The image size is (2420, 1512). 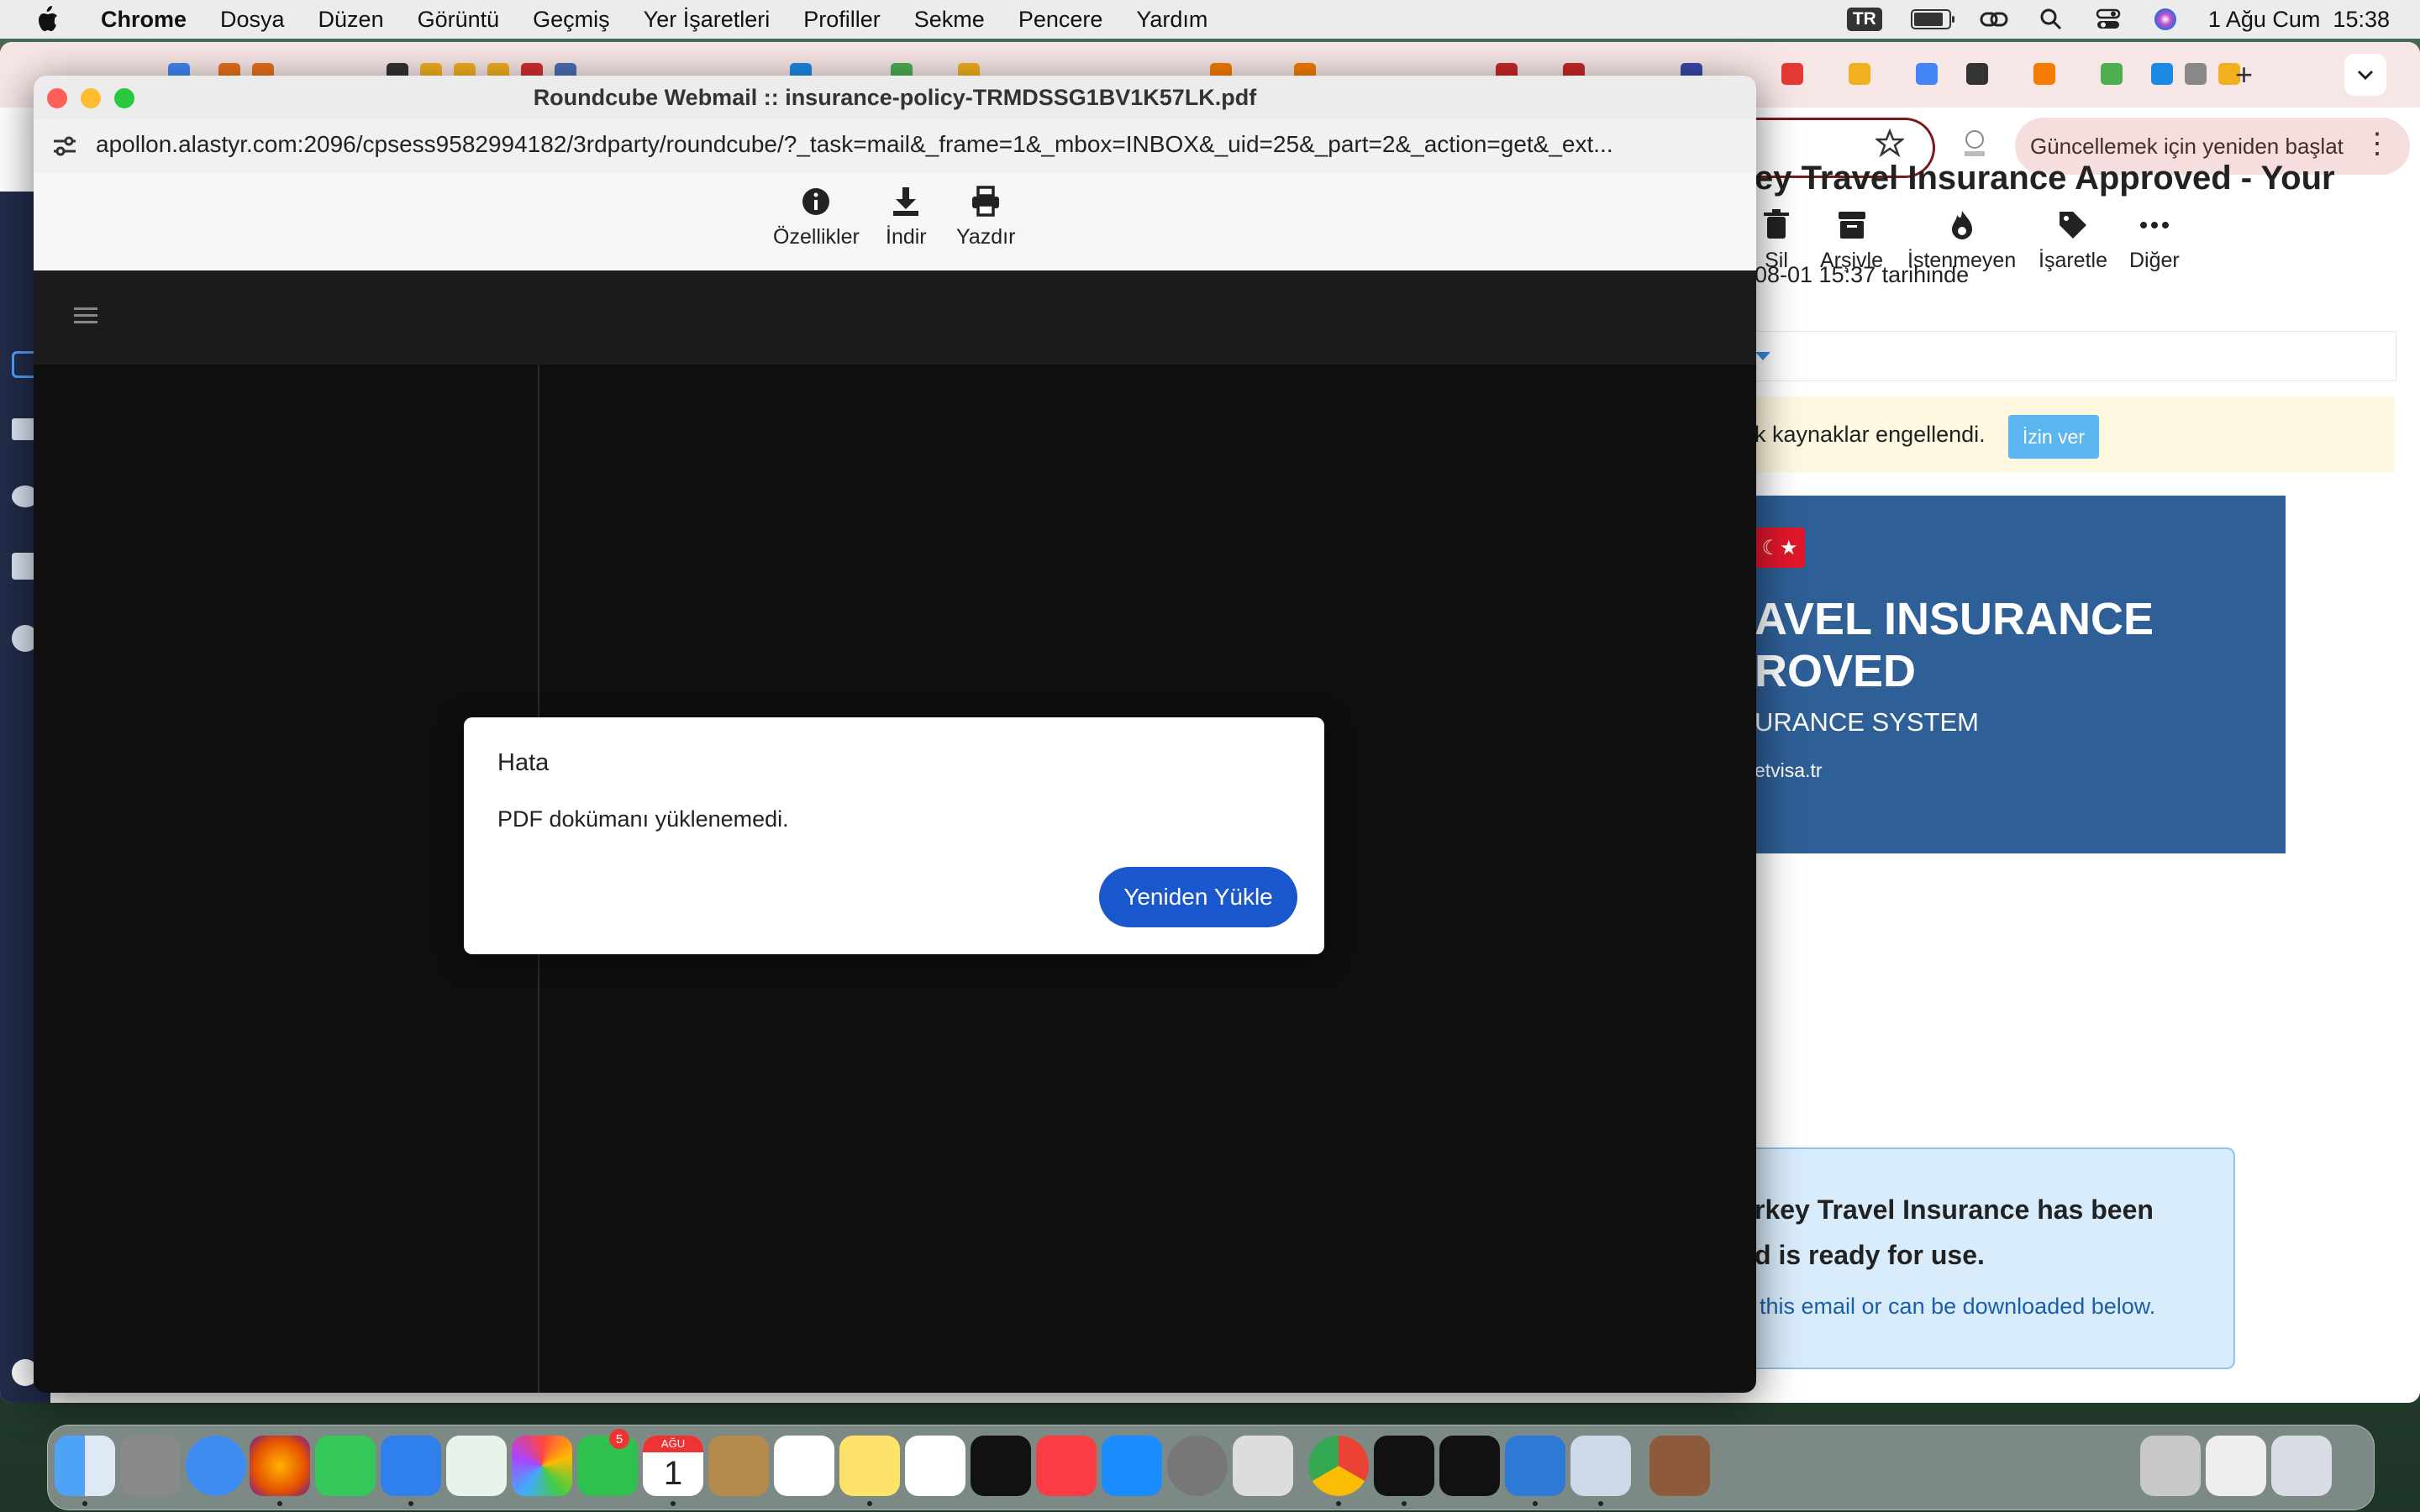 What do you see at coordinates (2244, 74) in the screenshot?
I see `new-tab-plus-icon: +` at bounding box center [2244, 74].